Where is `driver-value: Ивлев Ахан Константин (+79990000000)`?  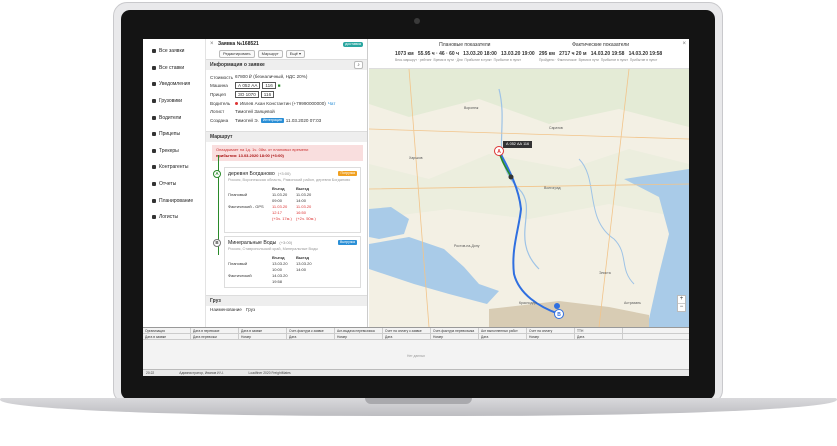
driver-value: Ивлев Ахан Константин (+79990000000) is located at coordinates (283, 103).